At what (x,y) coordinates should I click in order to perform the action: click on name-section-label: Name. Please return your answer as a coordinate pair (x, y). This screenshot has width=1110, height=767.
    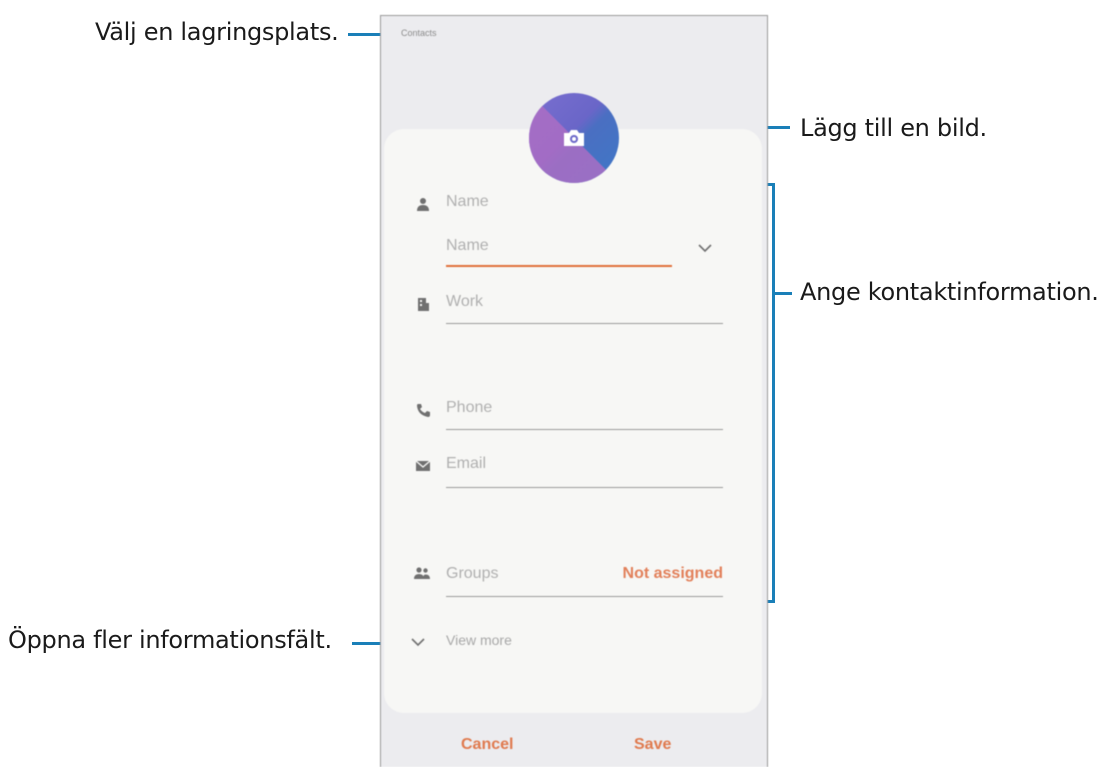
    Looking at the image, I should click on (467, 201).